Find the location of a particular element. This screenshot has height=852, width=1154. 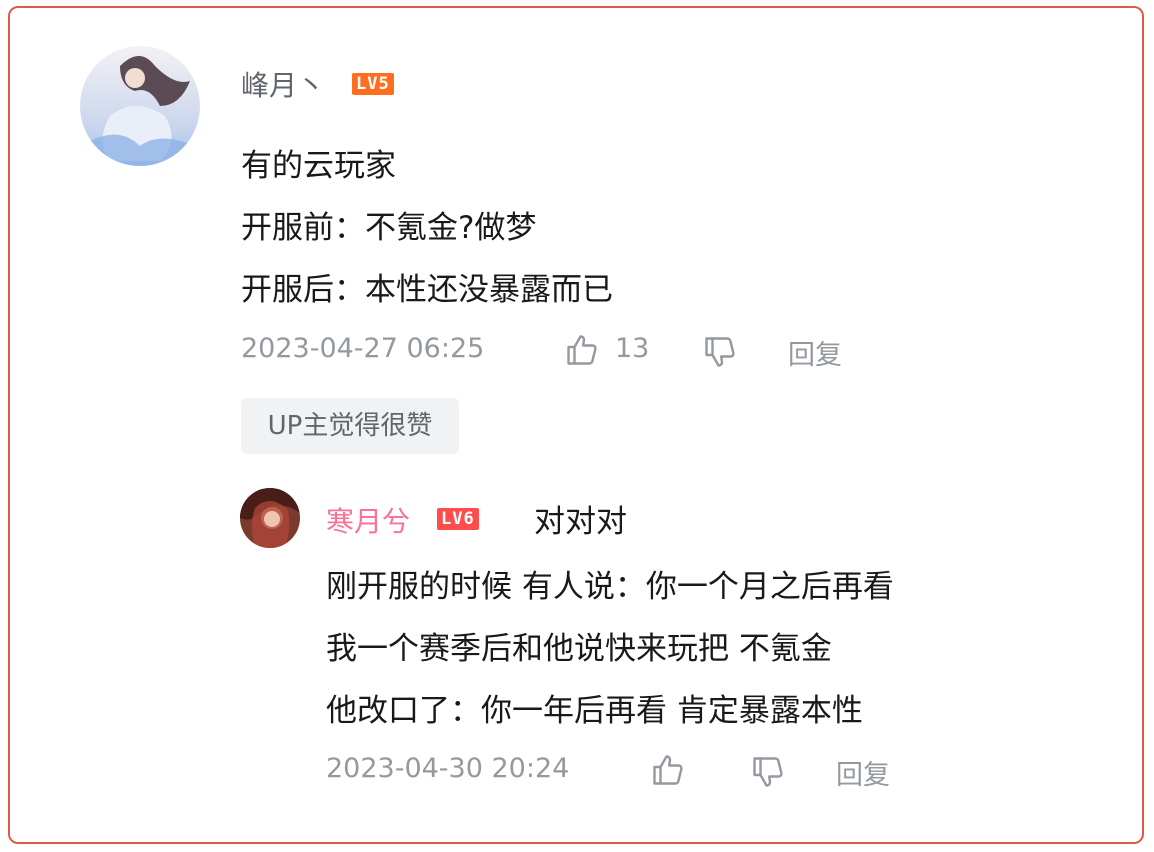

reply-timestamp: 2023-04-30 20:24 is located at coordinates (448, 768).